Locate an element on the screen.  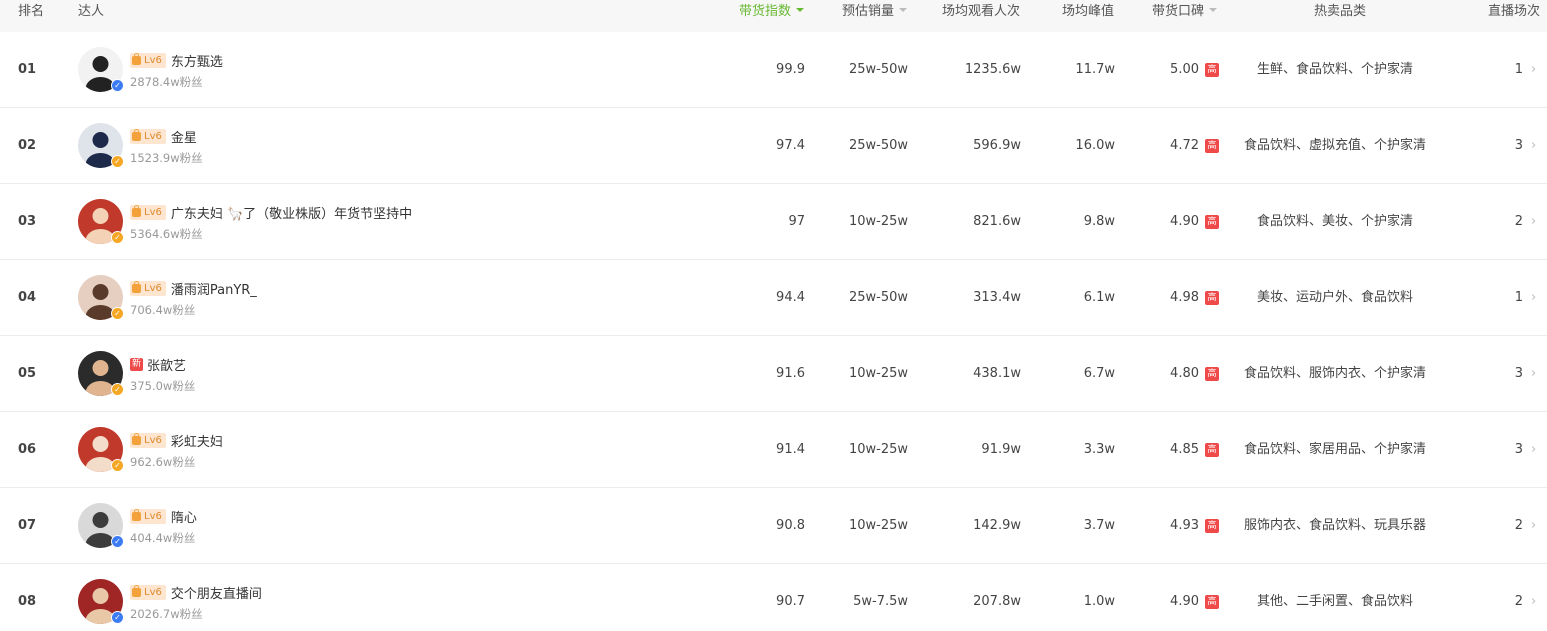
creator-name-line: Lv6 隋心 is located at coordinates (163, 516).